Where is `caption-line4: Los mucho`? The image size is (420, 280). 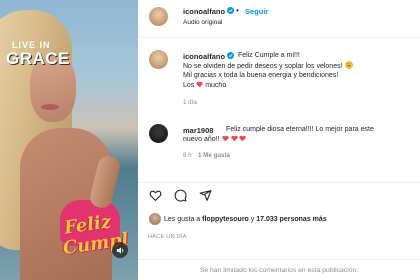 caption-line4: Los mucho is located at coordinates (204, 86).